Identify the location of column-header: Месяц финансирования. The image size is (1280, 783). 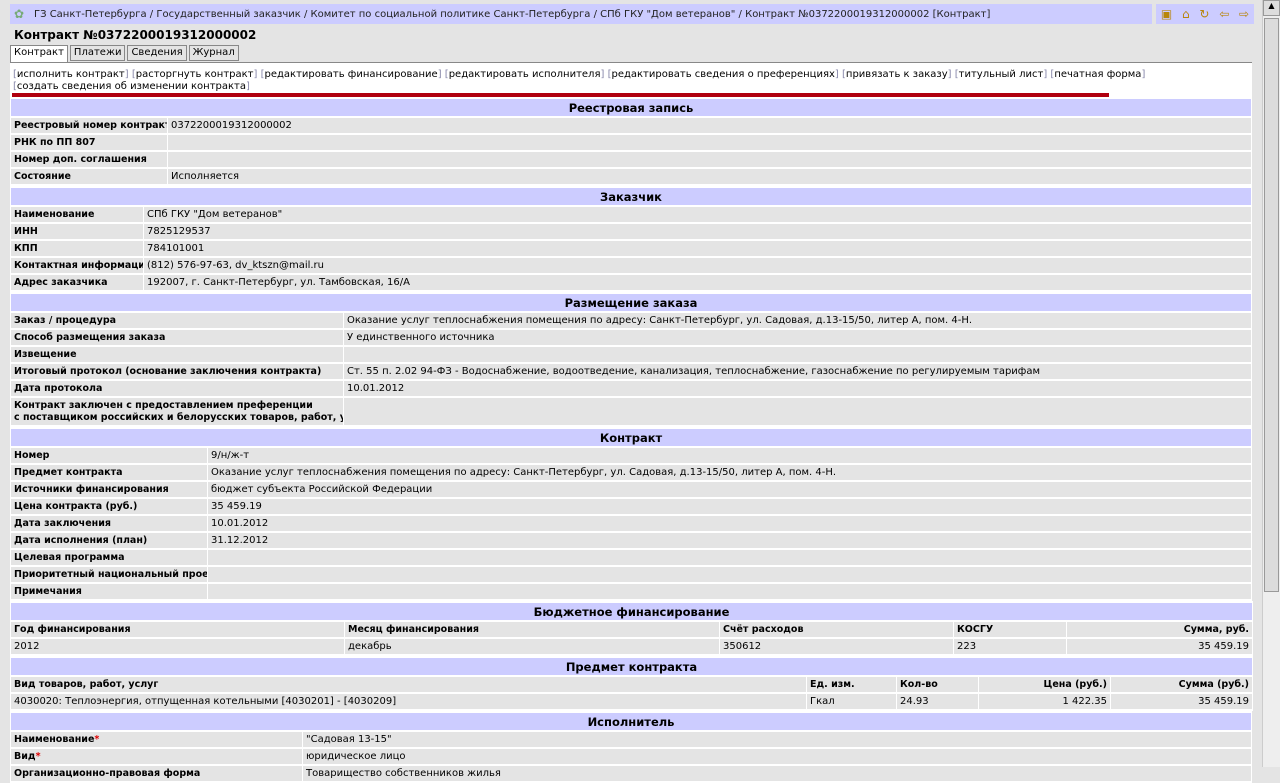
(532, 629).